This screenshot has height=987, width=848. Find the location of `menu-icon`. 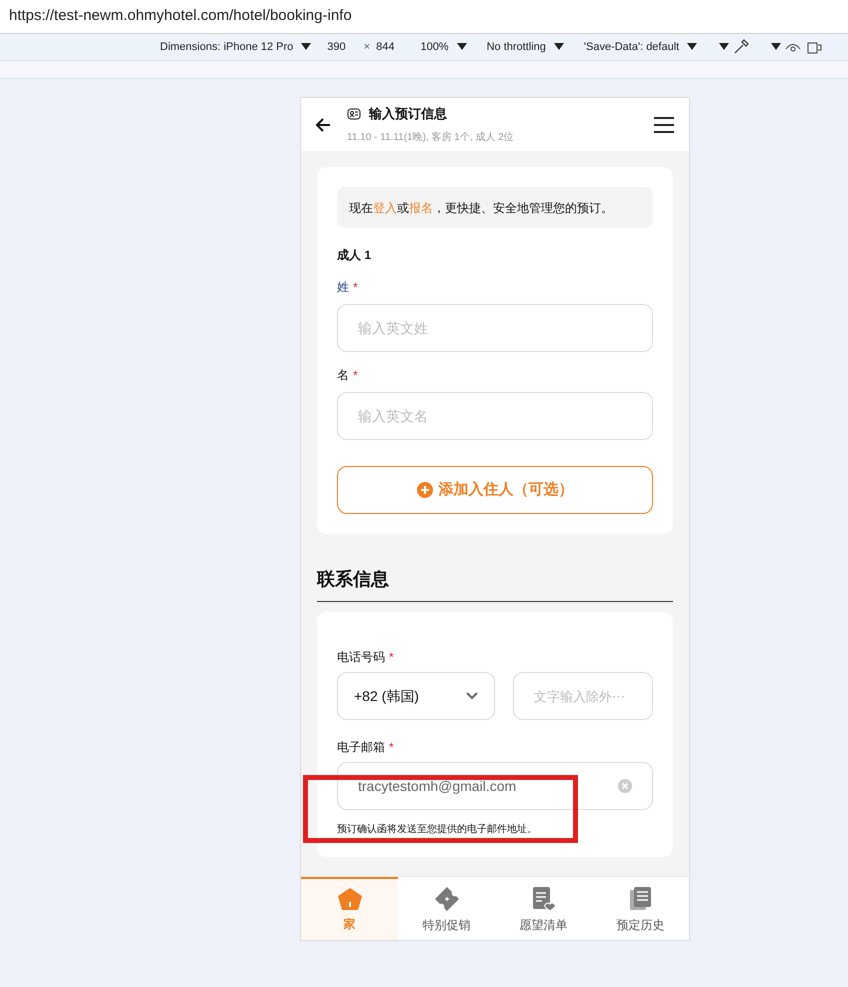

menu-icon is located at coordinates (664, 125).